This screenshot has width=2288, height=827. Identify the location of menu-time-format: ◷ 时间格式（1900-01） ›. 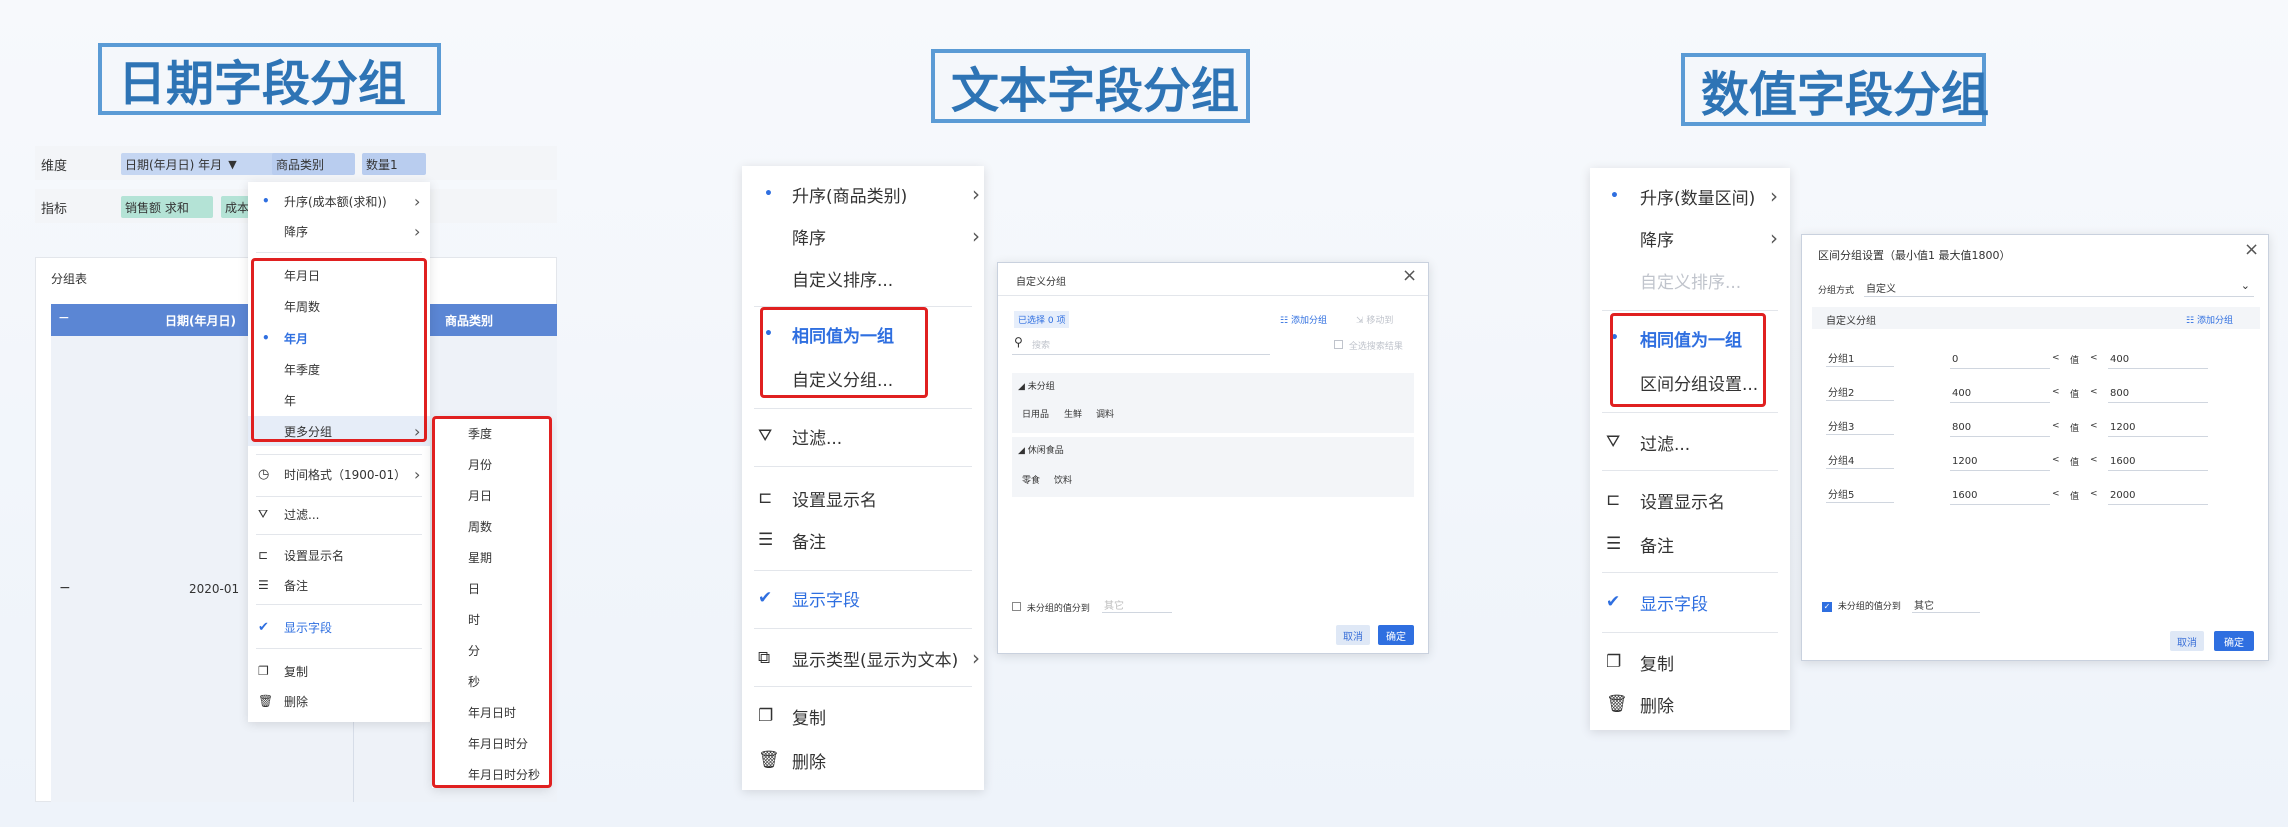
(339, 474).